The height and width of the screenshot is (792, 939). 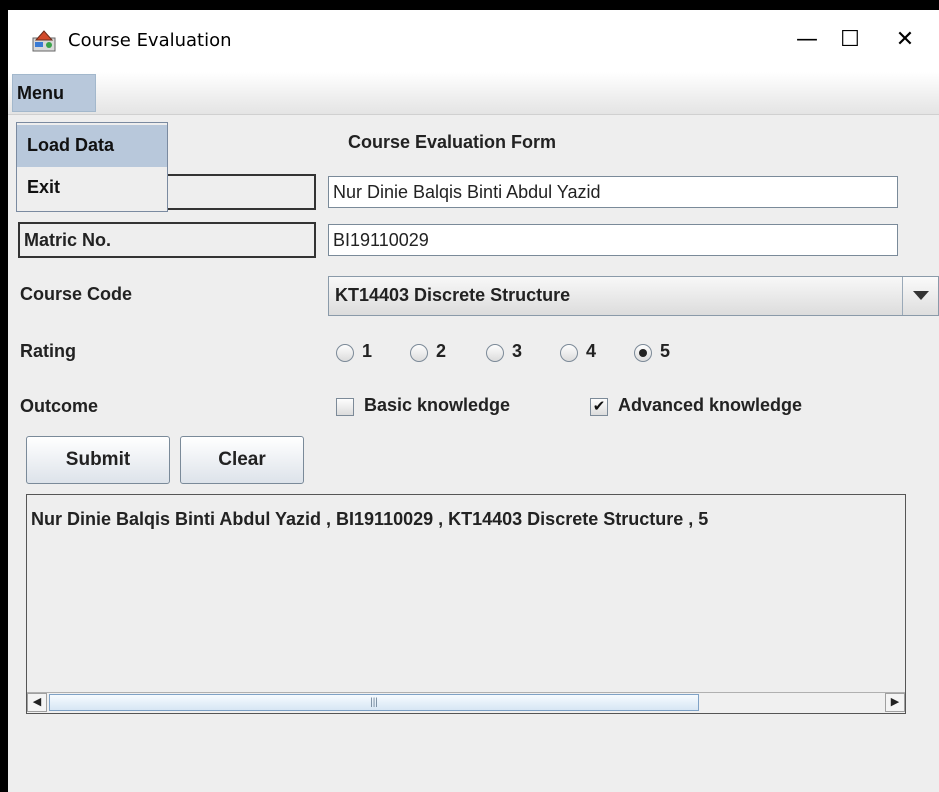 I want to click on close-button: ✕, so click(x=905, y=40).